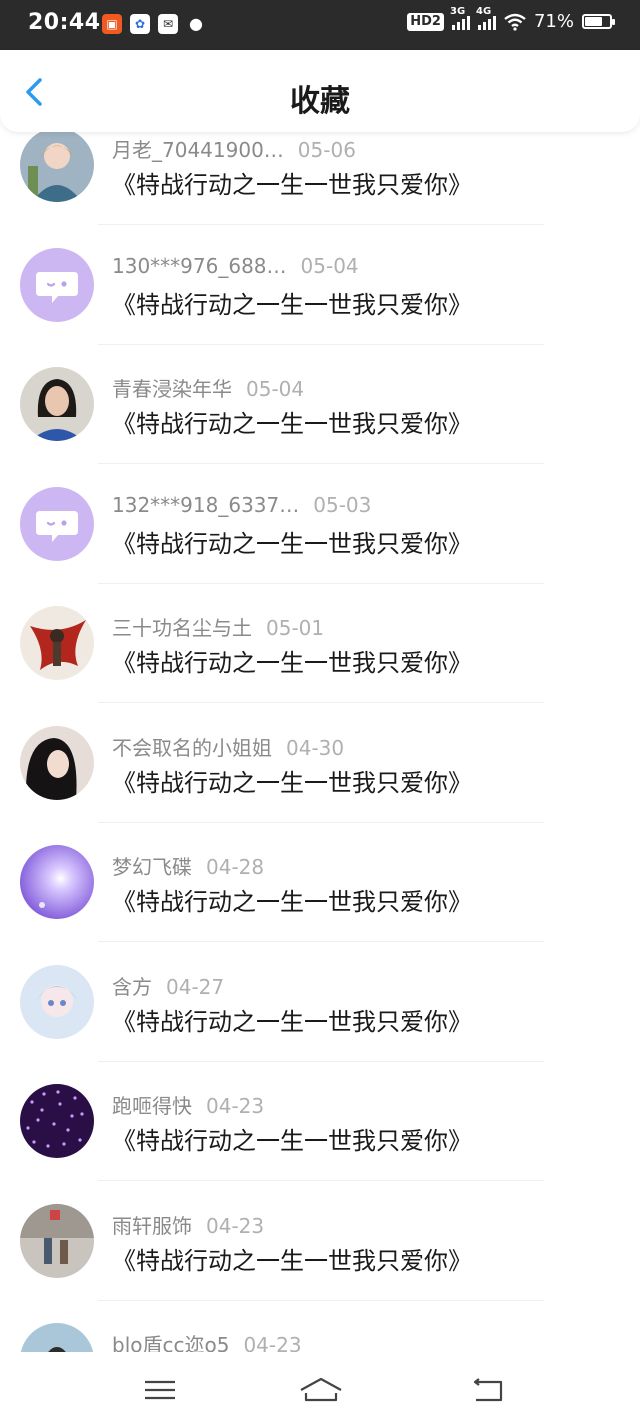 This screenshot has height=1427, width=640. I want to click on list-item: 三十功名尘与土 05-01 《特战行动之一生一世我只爱你》, so click(320, 666).